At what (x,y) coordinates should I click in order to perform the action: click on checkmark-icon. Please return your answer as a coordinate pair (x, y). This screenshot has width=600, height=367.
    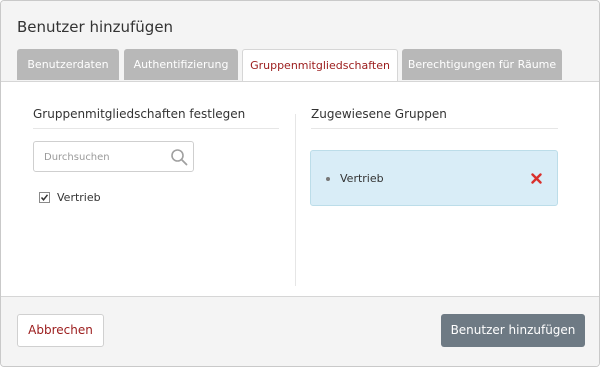
    Looking at the image, I should click on (44, 197).